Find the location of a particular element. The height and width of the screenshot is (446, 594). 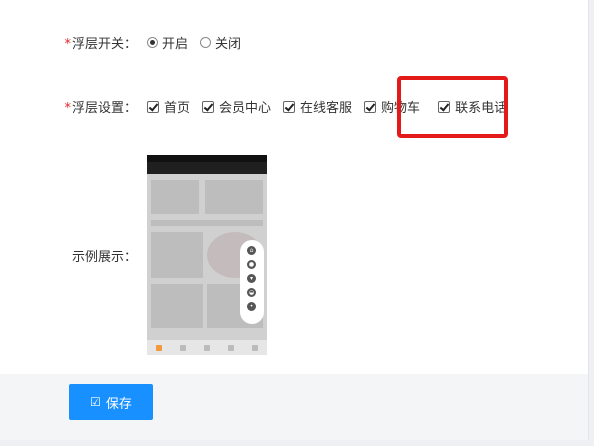

user-icon: ● is located at coordinates (251, 264).